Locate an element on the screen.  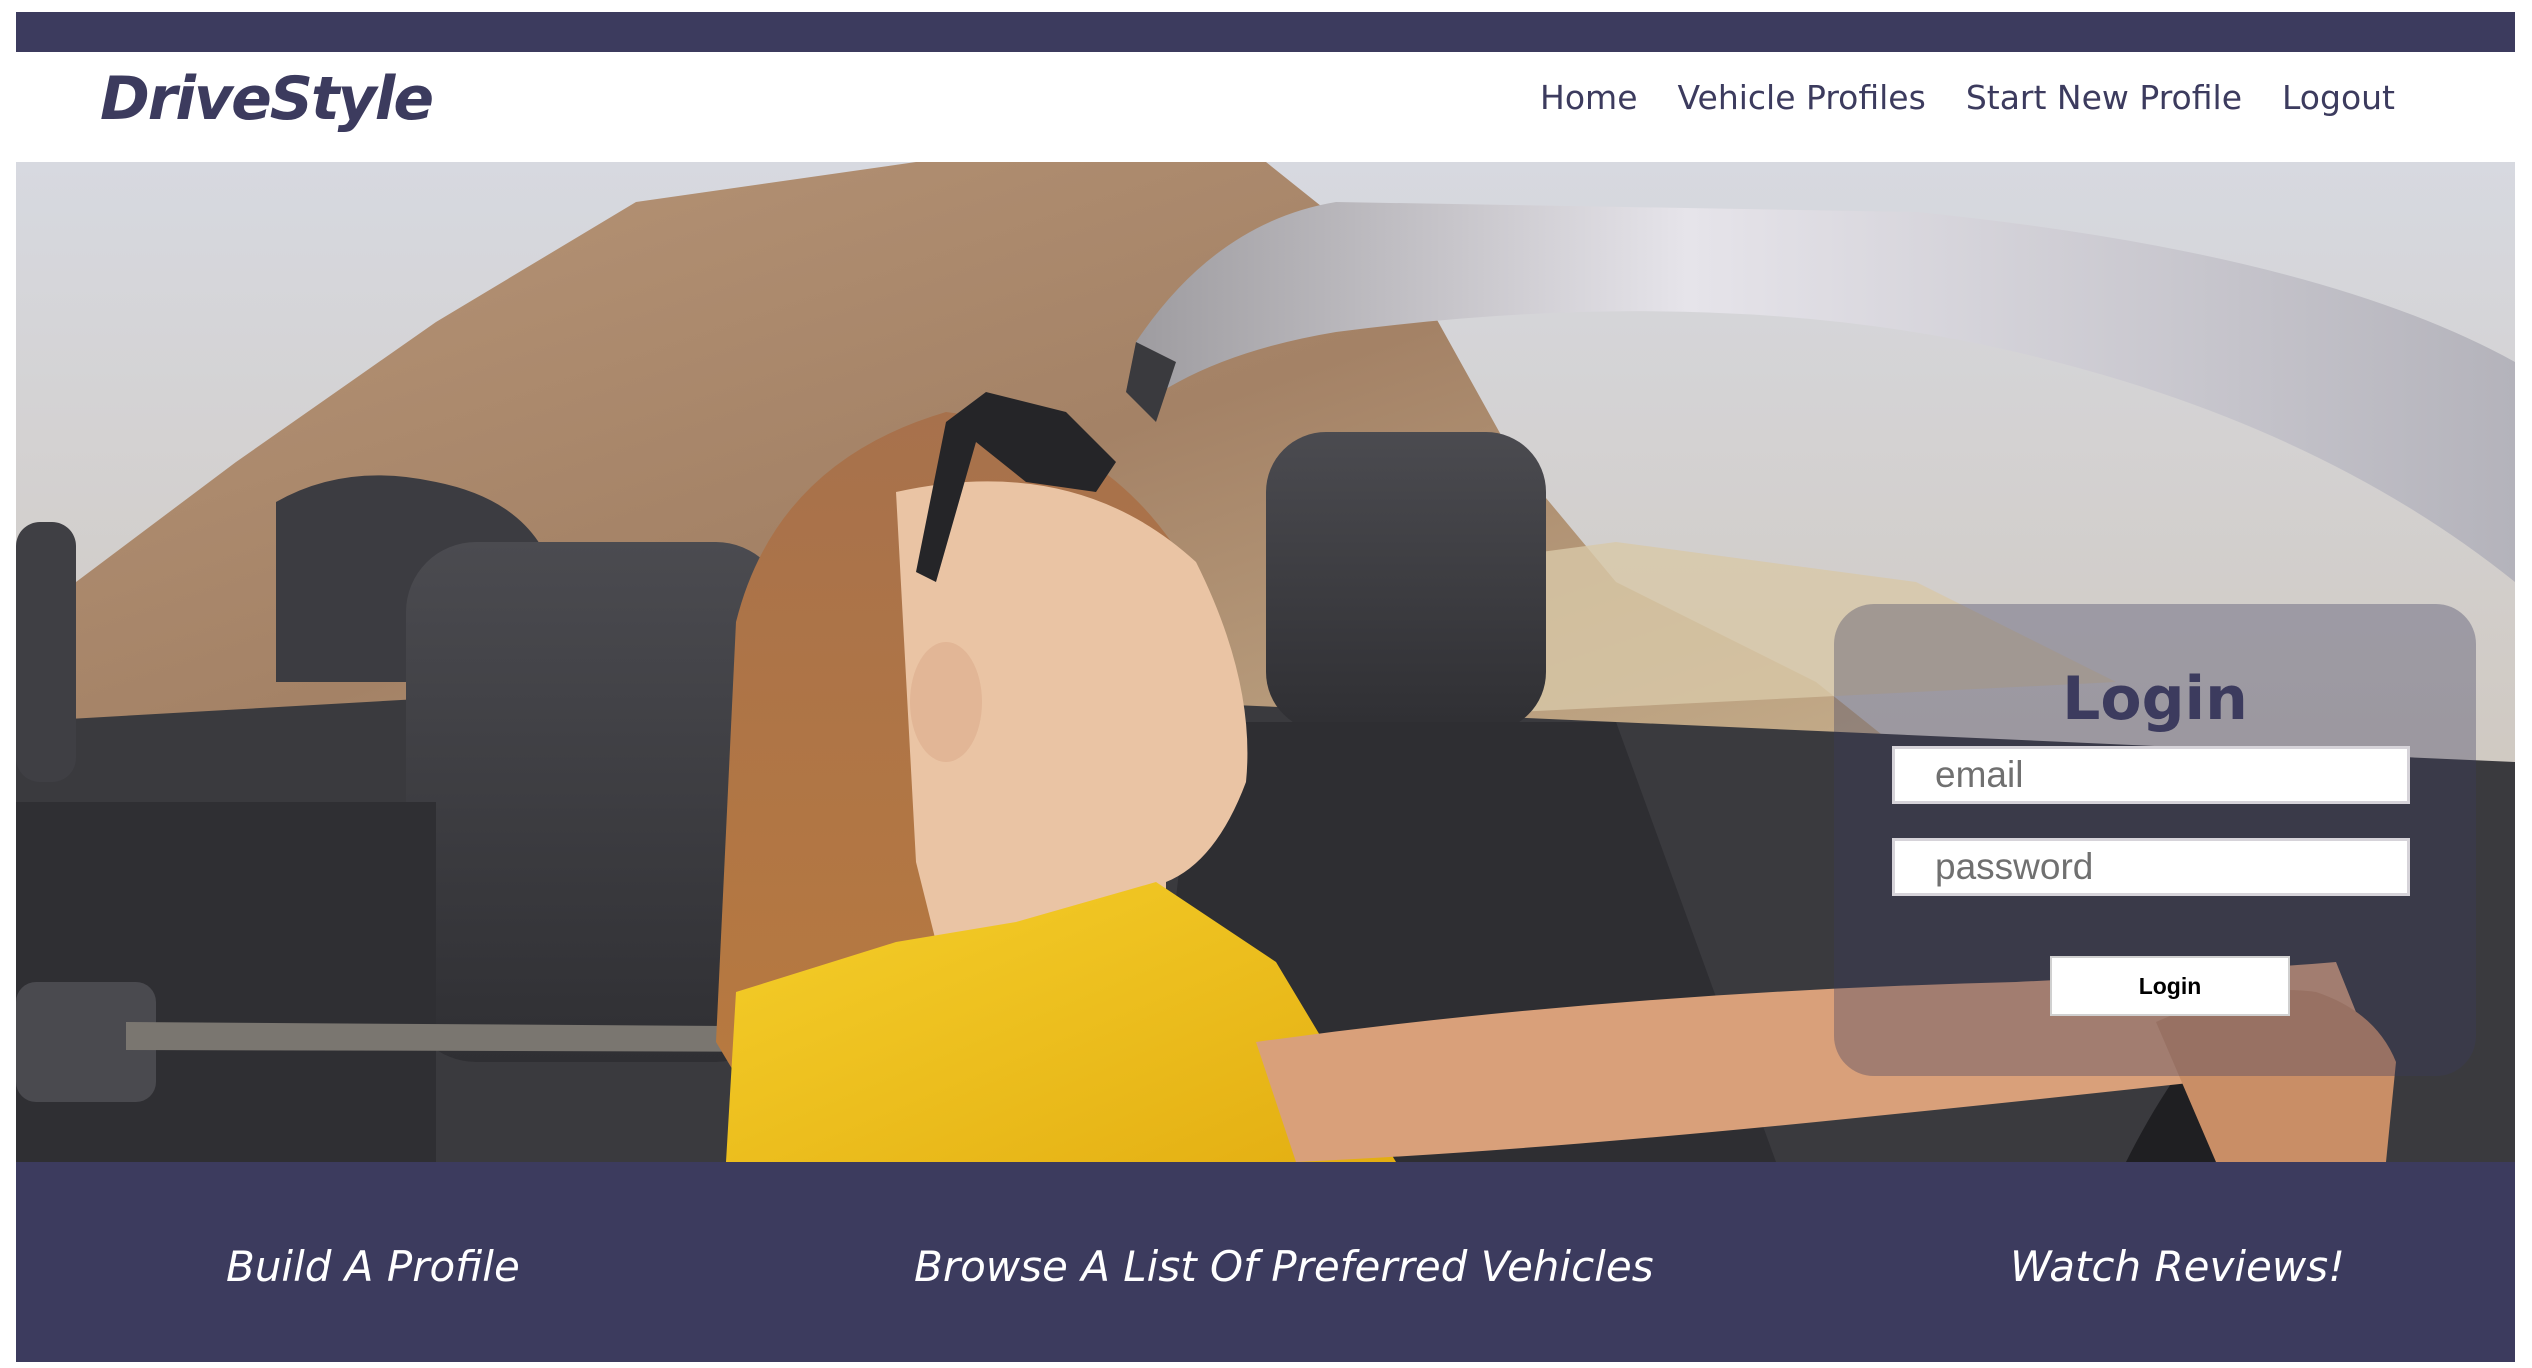
nav-start-new-profile-link: Start New Profile is located at coordinates (2104, 97).